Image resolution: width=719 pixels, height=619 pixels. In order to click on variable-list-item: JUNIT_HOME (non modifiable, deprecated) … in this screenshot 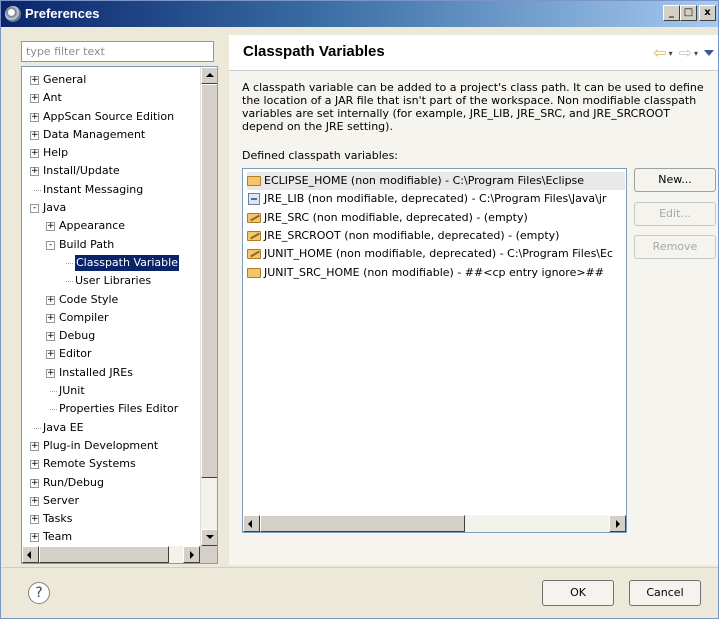, I will do `click(436, 254)`.